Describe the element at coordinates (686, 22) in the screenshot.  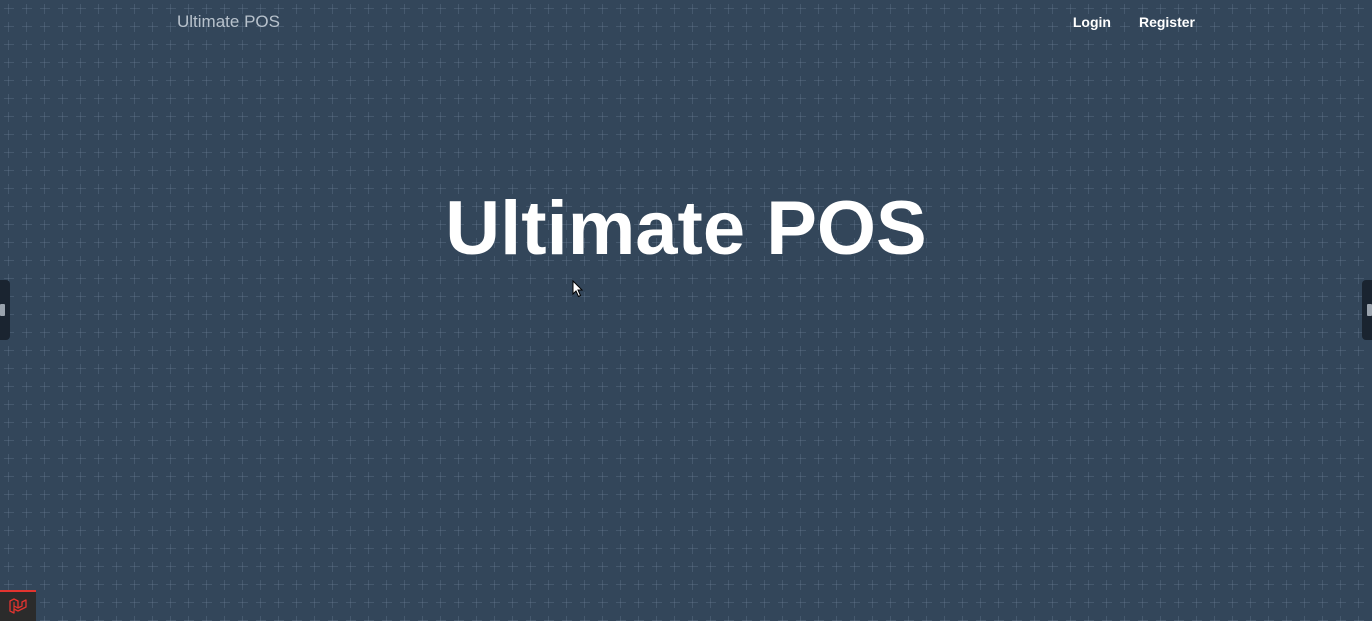
I see `top-navbar: Ultimate POS Login Register` at that location.